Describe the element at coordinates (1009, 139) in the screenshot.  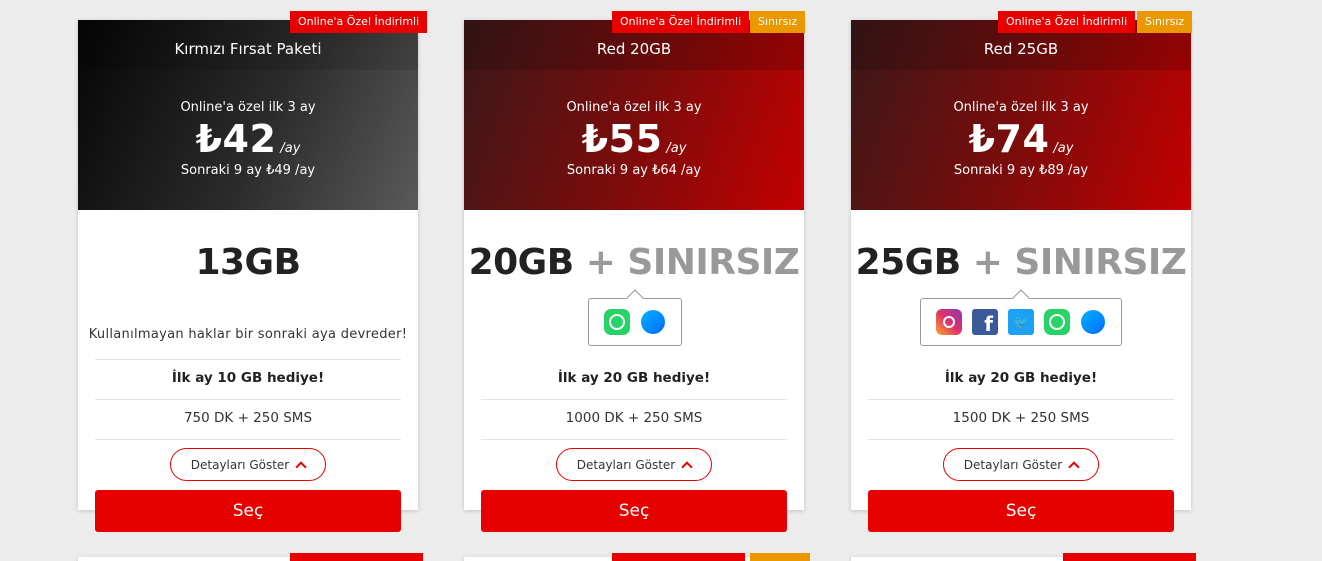
I see `price: ₺74` at that location.